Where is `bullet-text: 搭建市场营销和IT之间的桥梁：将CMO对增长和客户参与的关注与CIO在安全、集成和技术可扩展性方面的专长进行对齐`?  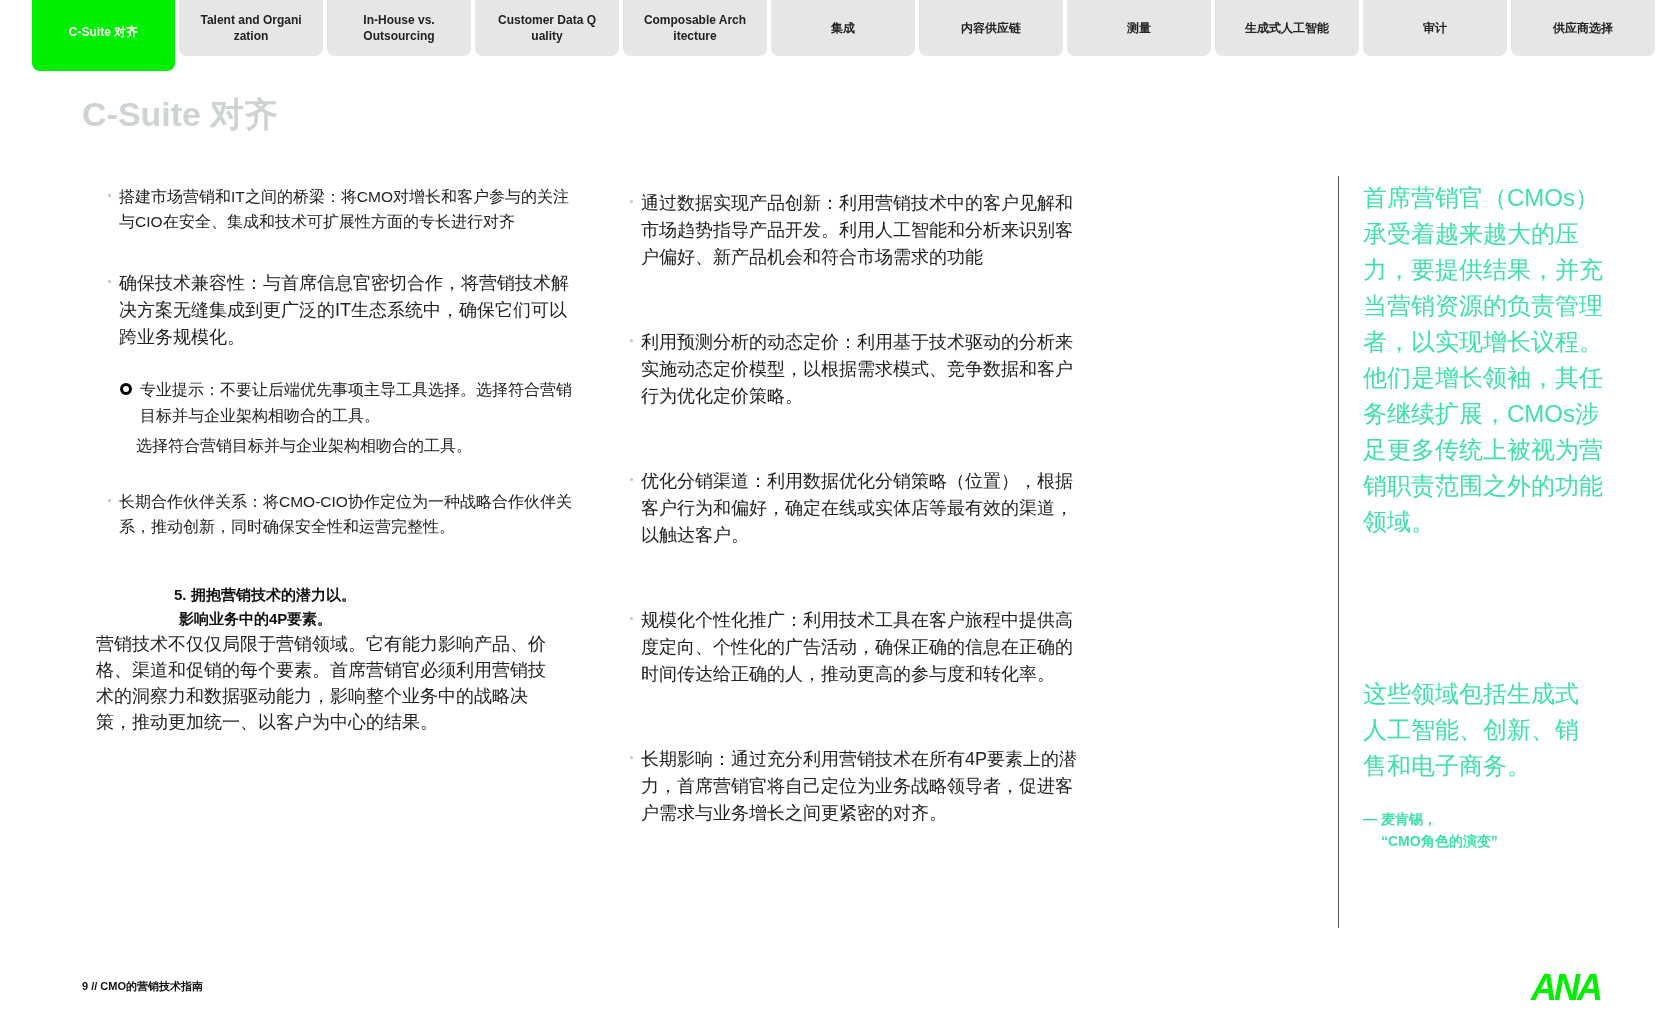 bullet-text: 搭建市场营销和IT之间的桥梁：将CMO对增长和客户参与的关注与CIO在安全、集成和技术可扩展性方面的专长进行对齐 is located at coordinates (344, 209).